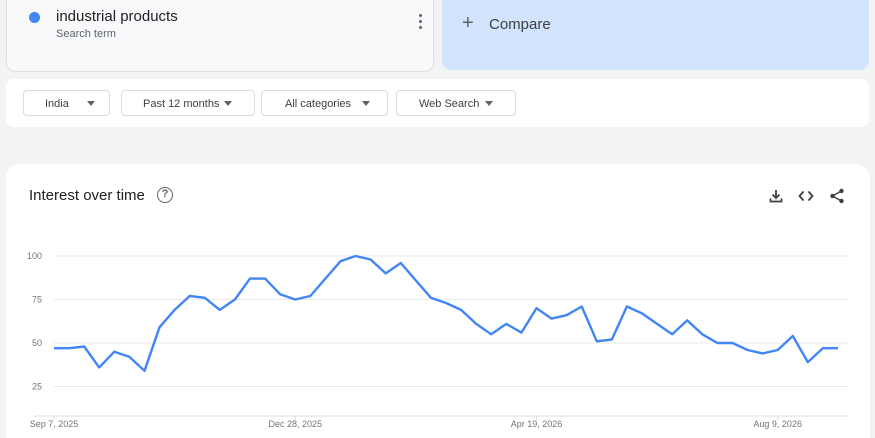  Describe the element at coordinates (37, 387) in the screenshot. I see `y-tick-label: 25` at that location.